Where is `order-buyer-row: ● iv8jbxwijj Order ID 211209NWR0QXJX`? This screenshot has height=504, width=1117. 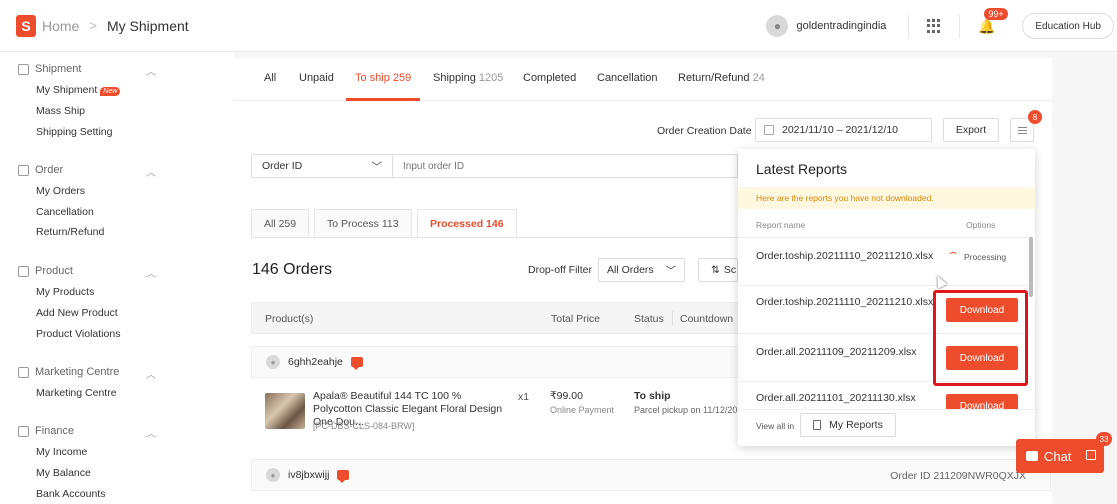 order-buyer-row: ● iv8jbxwijj Order ID 211209NWR0QXJX is located at coordinates (651, 475).